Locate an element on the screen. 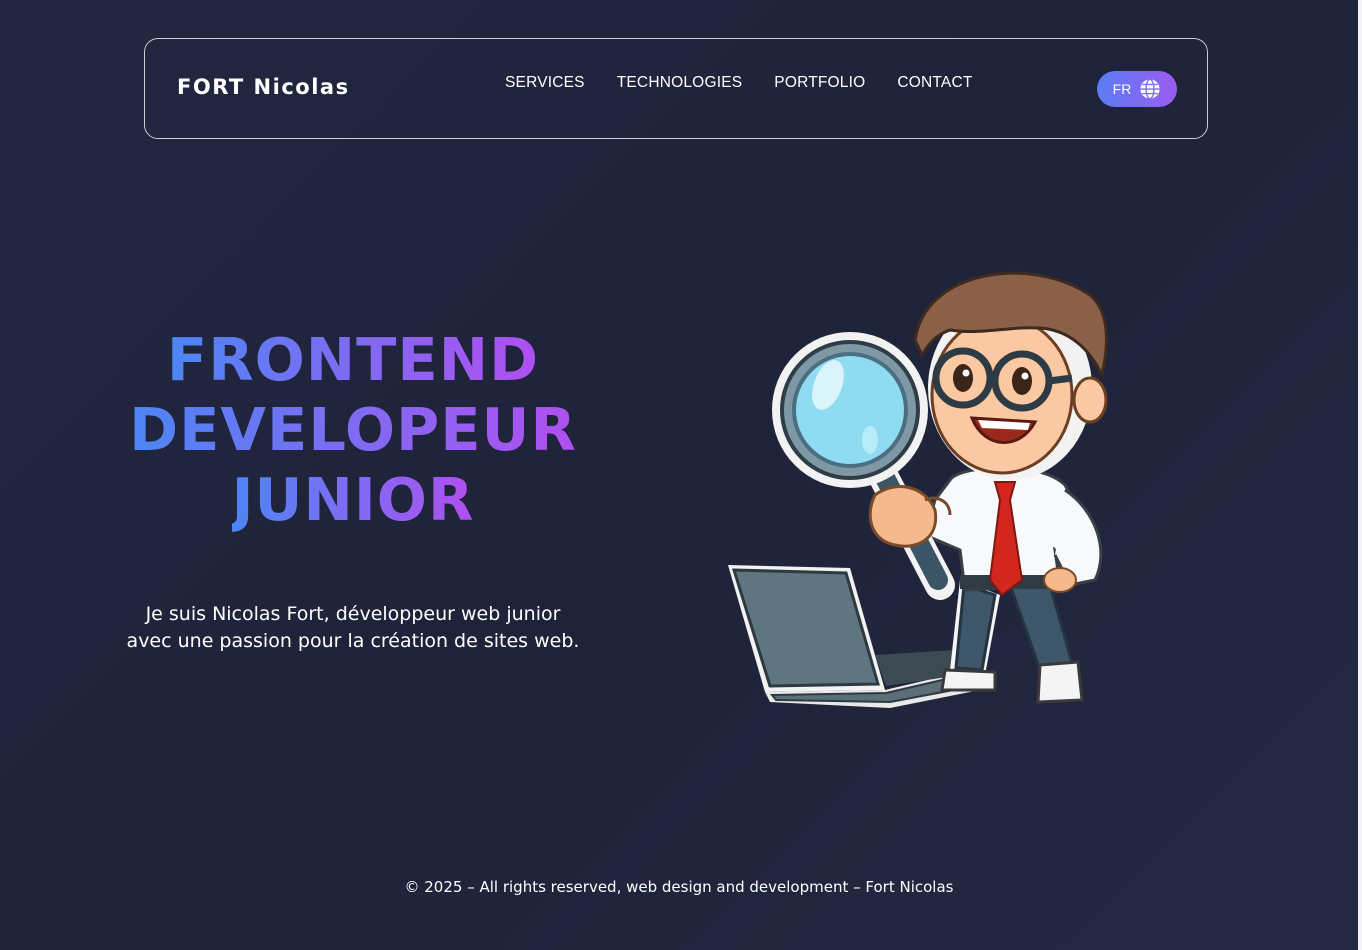 This screenshot has height=950, width=1362. main-nav: SERVICES TECHNOLOGIES PORTFOLIO CONTACT is located at coordinates (739, 83).